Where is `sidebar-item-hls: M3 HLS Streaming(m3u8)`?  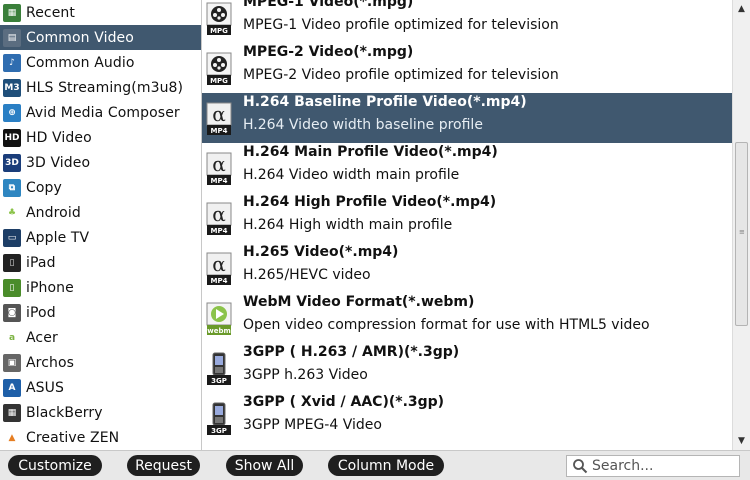 sidebar-item-hls: M3 HLS Streaming(m3u8) is located at coordinates (100, 87).